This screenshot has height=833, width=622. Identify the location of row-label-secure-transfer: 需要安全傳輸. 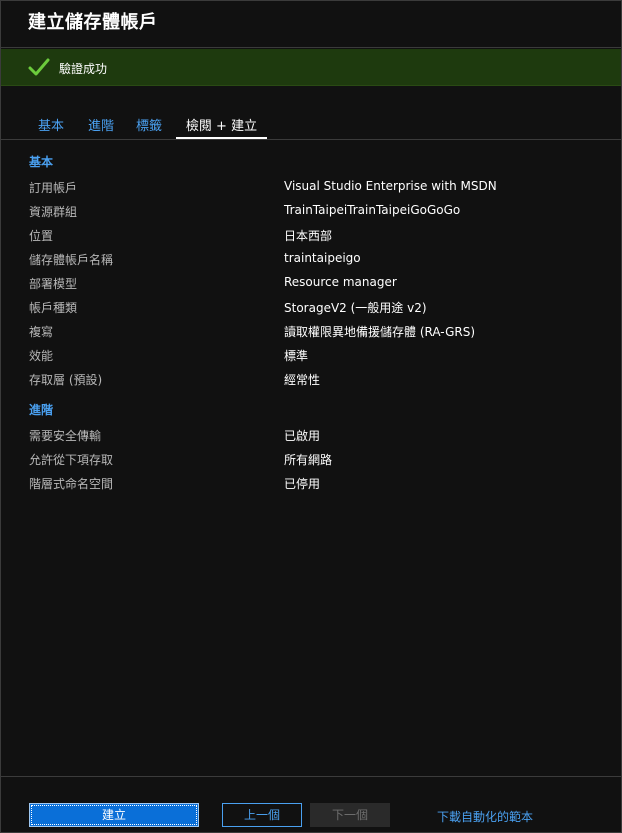
(65, 436).